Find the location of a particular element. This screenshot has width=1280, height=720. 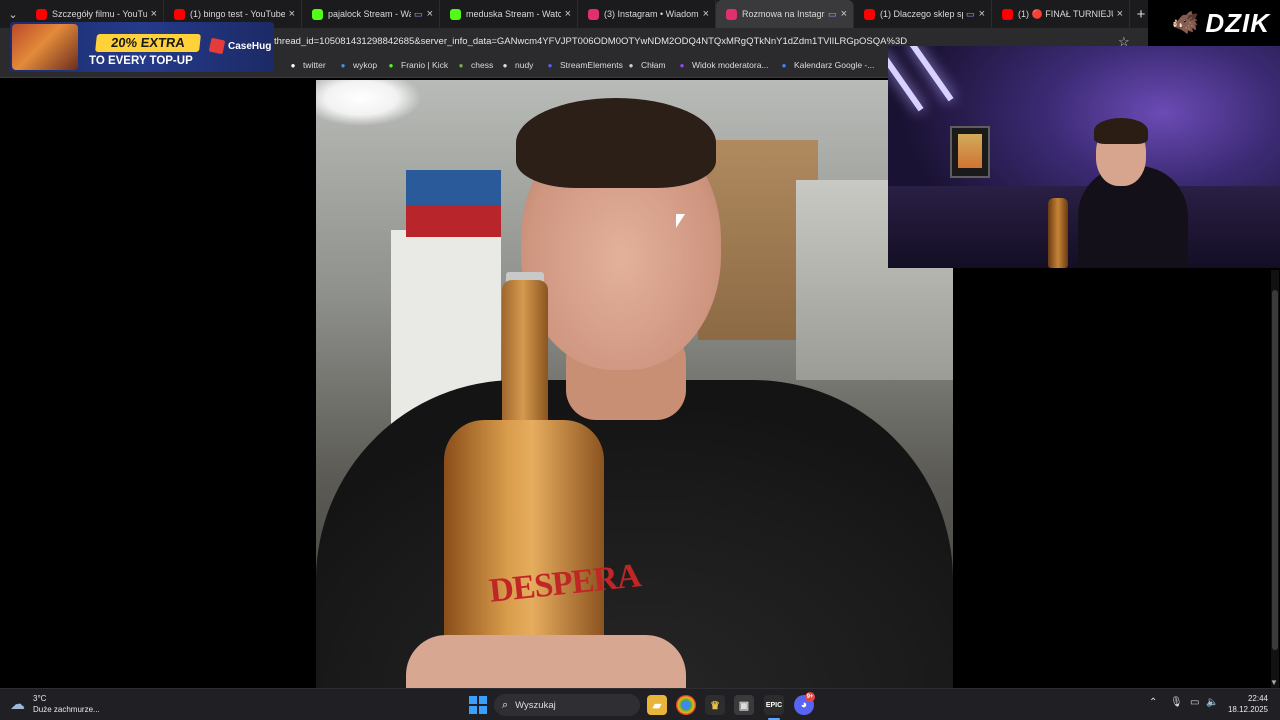

browser-tab: pajalock Stream - Wa ▭ × is located at coordinates (371, 14).